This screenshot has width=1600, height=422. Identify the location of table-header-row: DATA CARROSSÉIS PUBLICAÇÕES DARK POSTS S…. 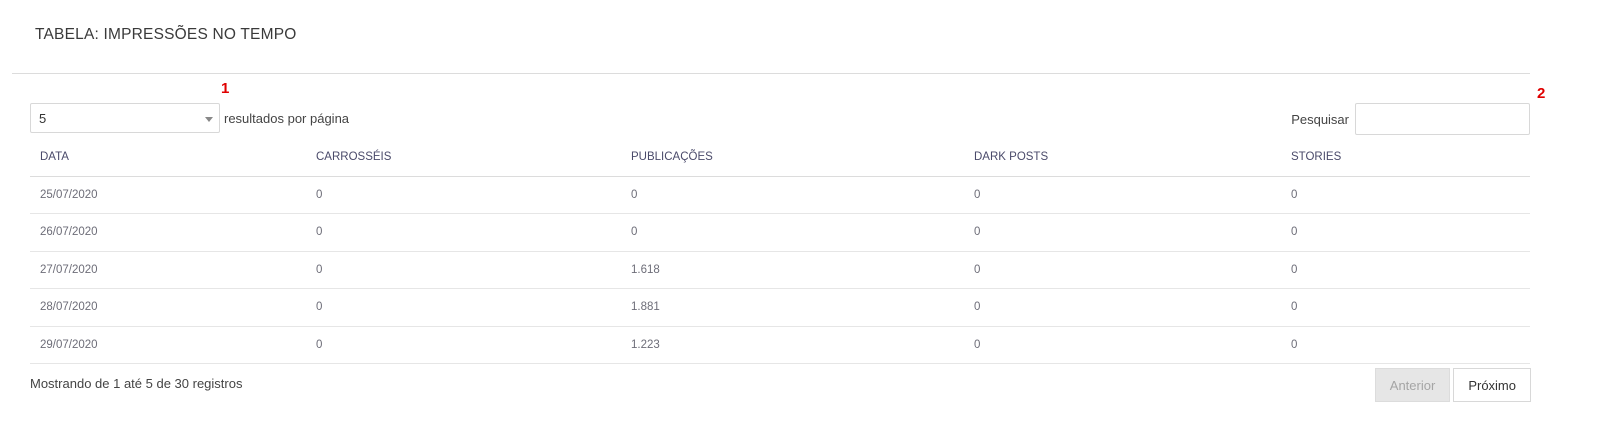
(780, 157).